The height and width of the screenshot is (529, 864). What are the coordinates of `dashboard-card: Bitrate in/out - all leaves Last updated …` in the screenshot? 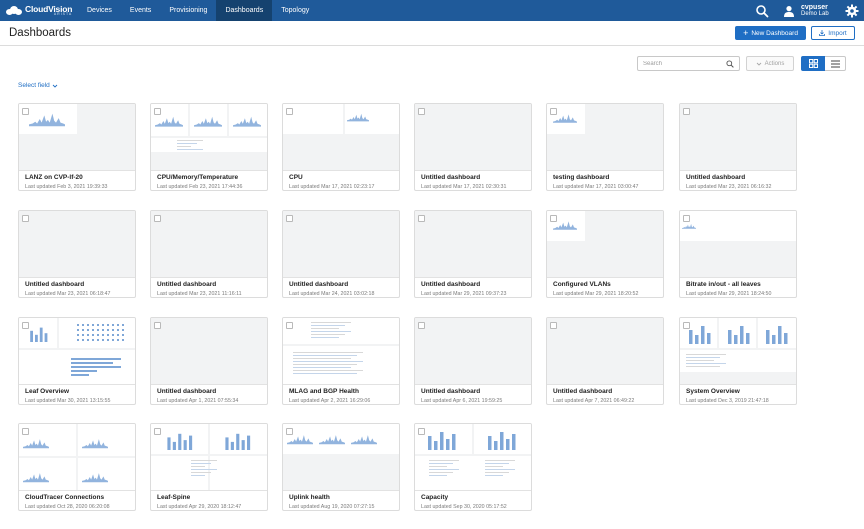 It's located at (738, 254).